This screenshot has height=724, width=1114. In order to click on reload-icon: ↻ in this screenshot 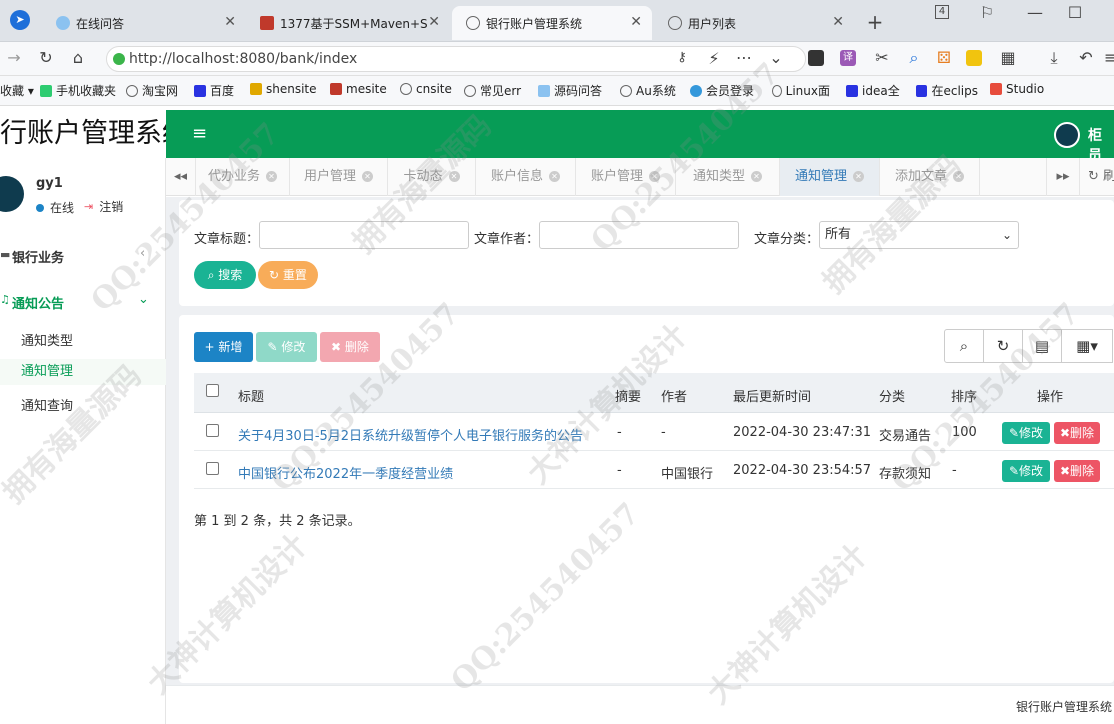, I will do `click(46, 57)`.